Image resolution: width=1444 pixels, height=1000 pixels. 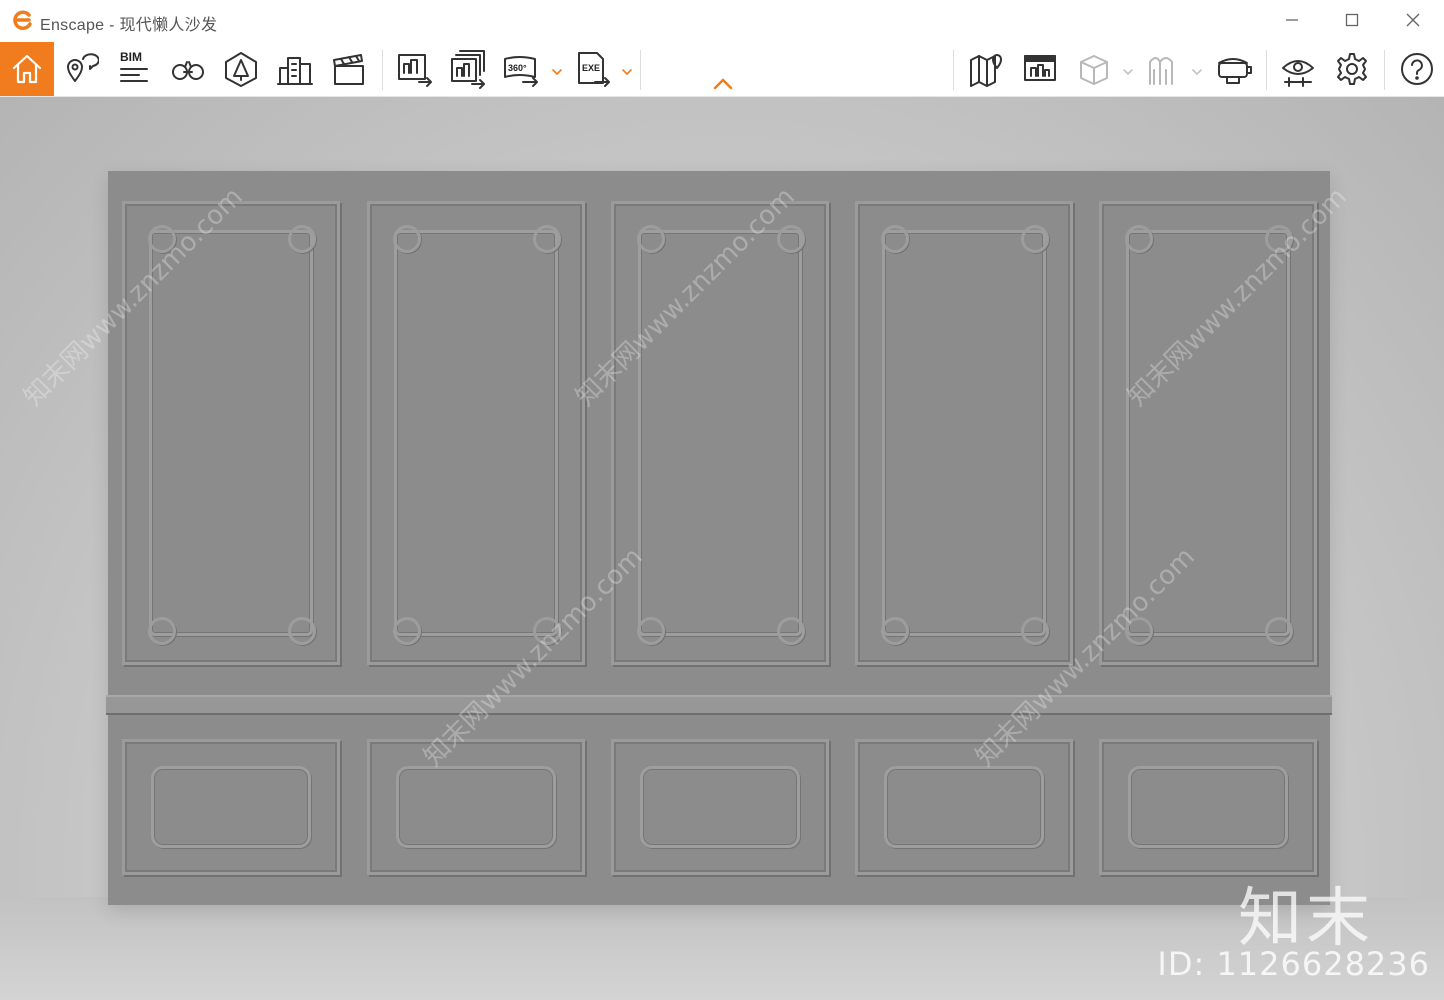 I want to click on people-icon, so click(x=1161, y=71).